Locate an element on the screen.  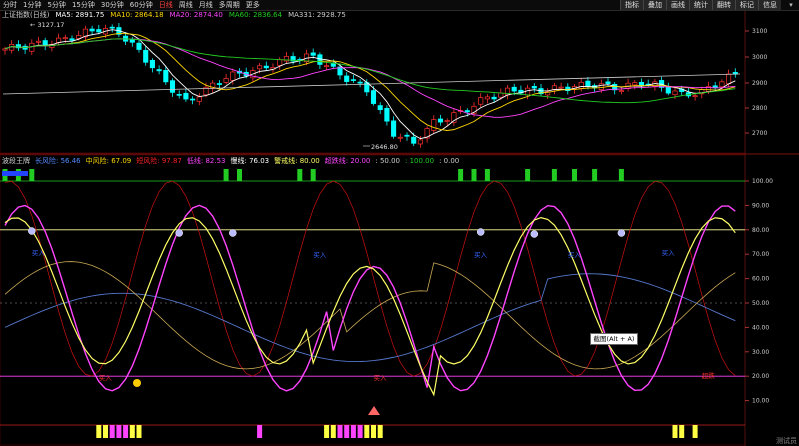
high-annotation: ← 3127.17 is located at coordinates (47, 25).